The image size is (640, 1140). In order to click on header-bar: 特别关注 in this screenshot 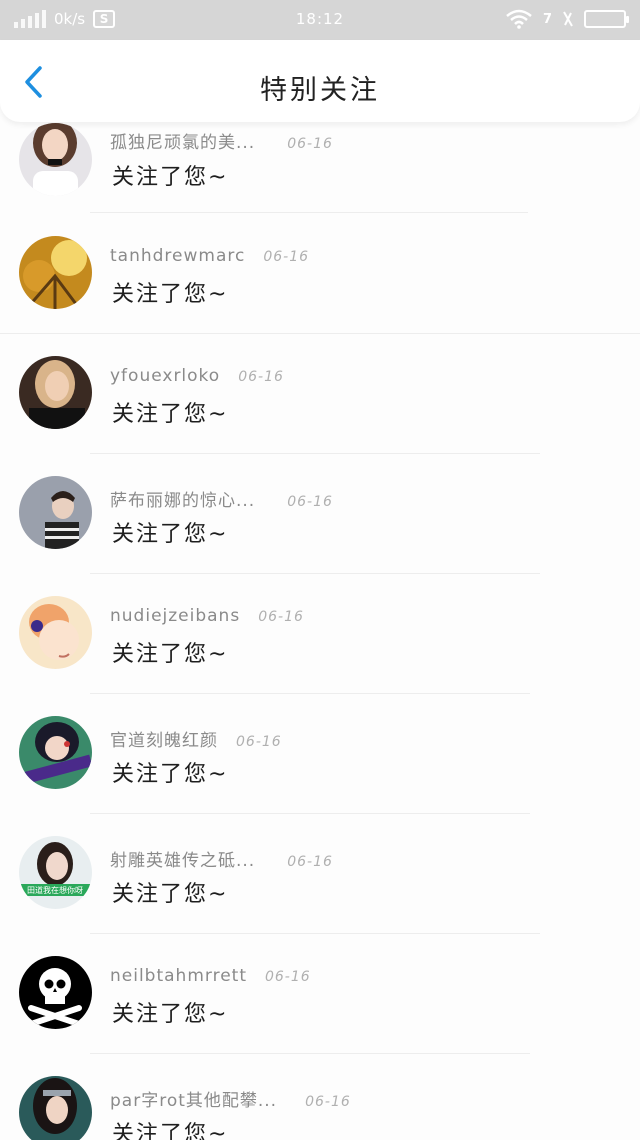, I will do `click(320, 81)`.